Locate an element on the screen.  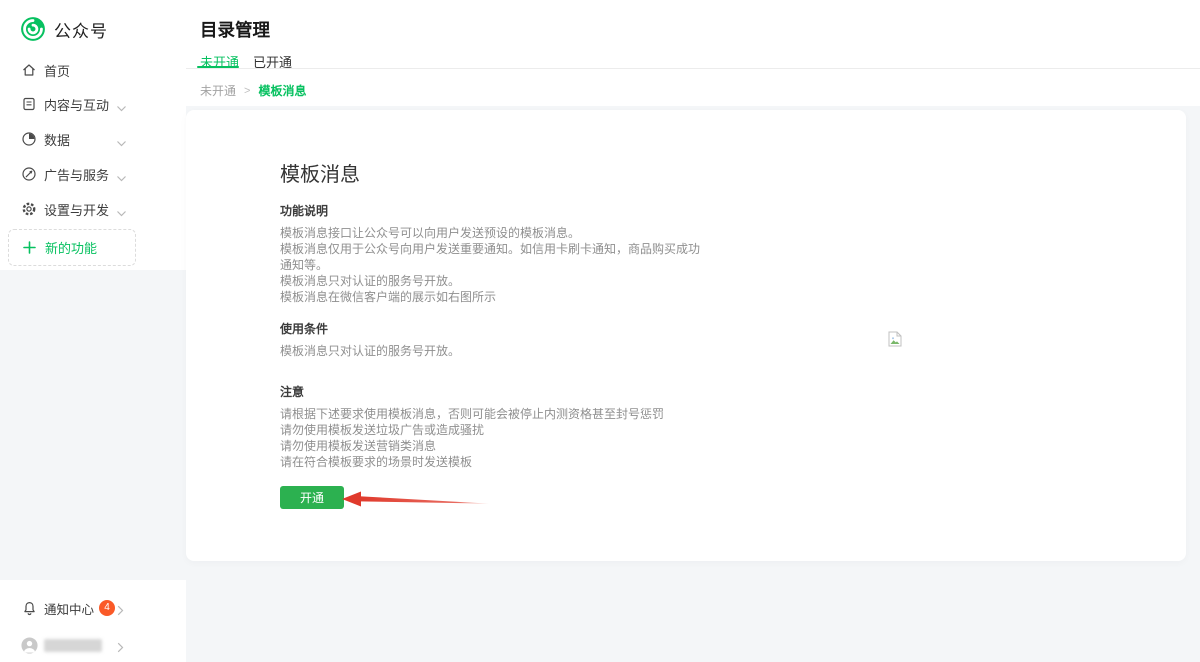
sidebar-item-data: 数据 is located at coordinates (93, 139).